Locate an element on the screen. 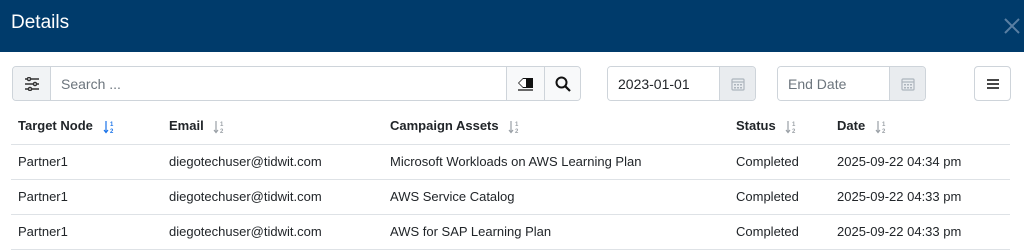  search-group is located at coordinates (296, 83).